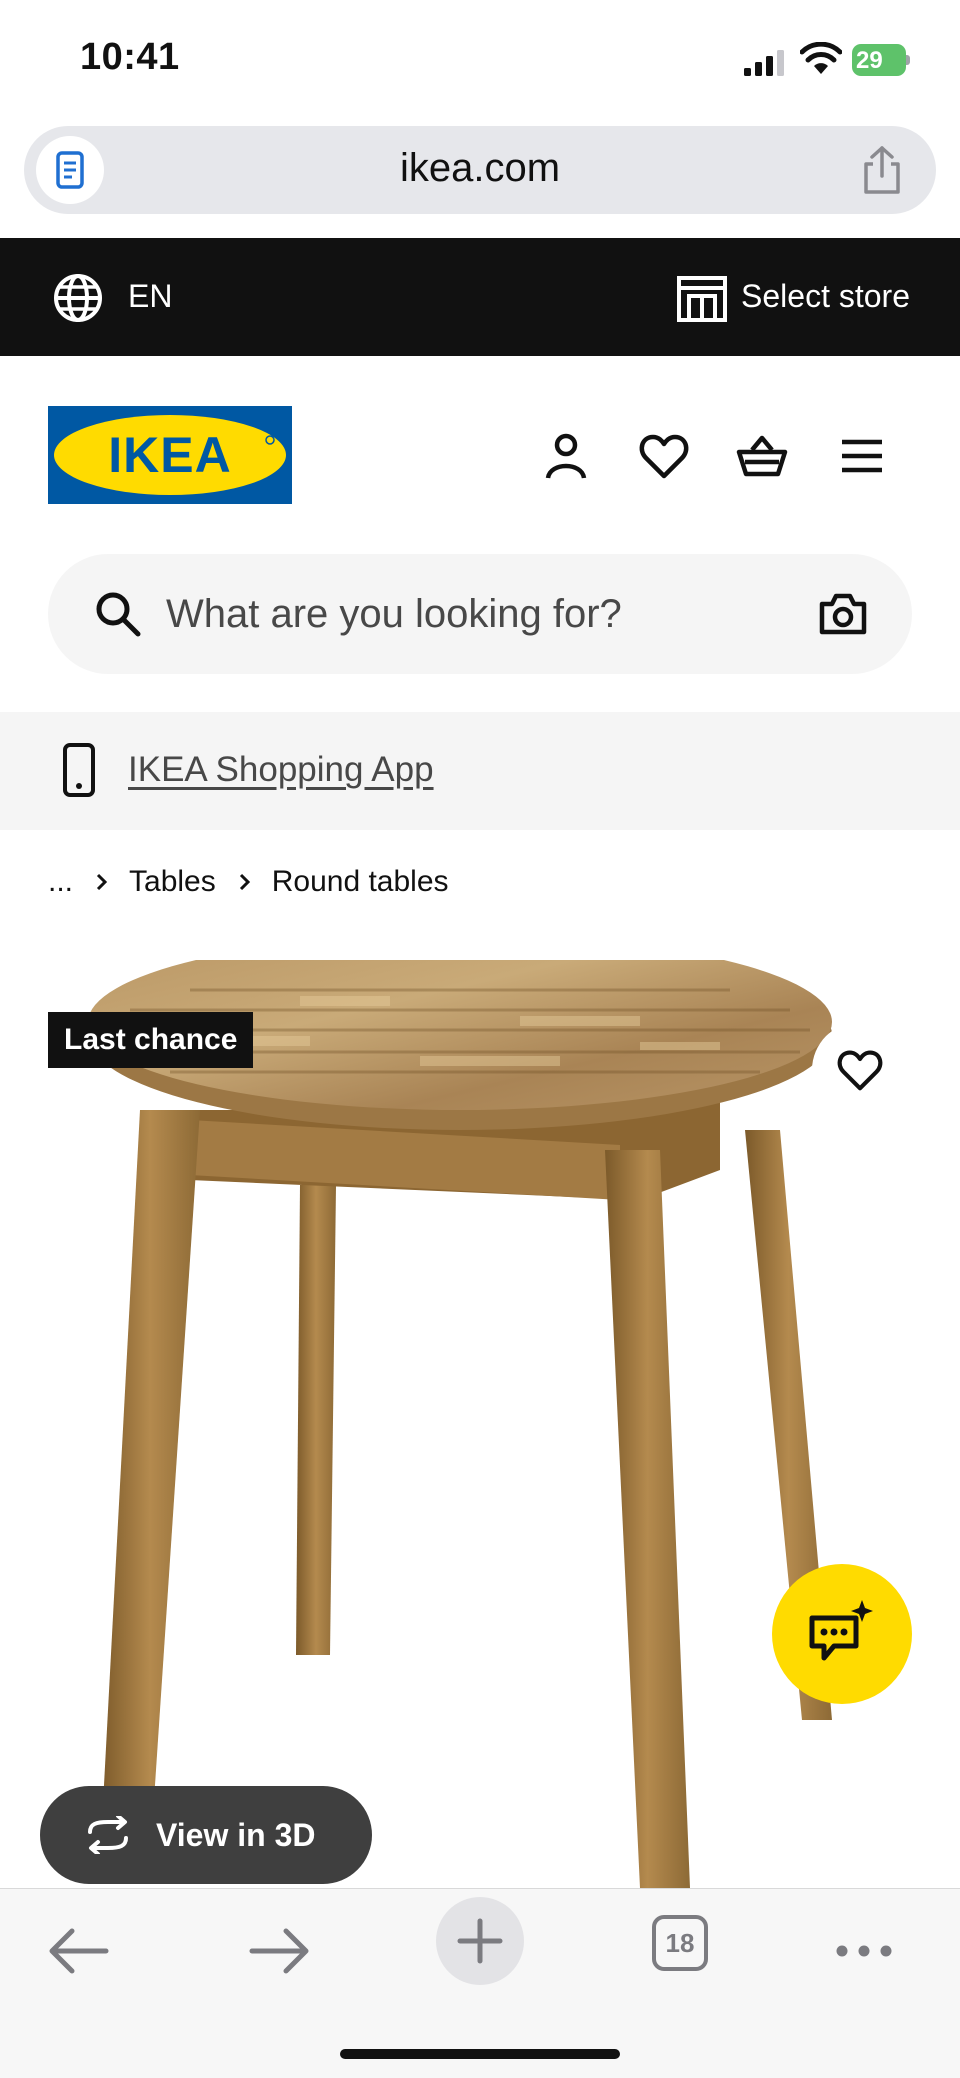  I want to click on view-in-3d-button: View in 3D, so click(206, 1835).